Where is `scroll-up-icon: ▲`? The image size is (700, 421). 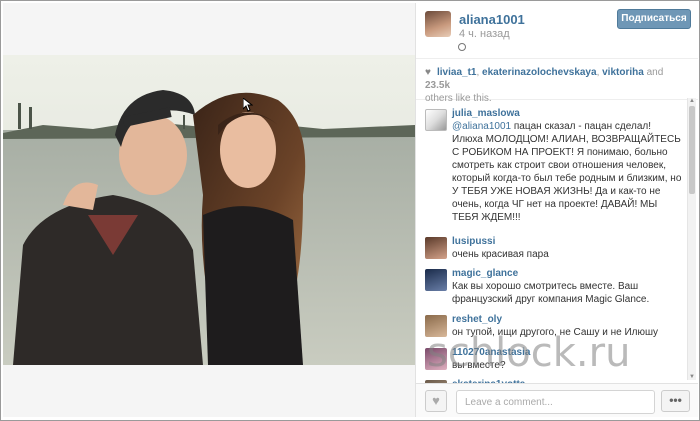
scroll-up-icon: ▲ is located at coordinates (692, 101).